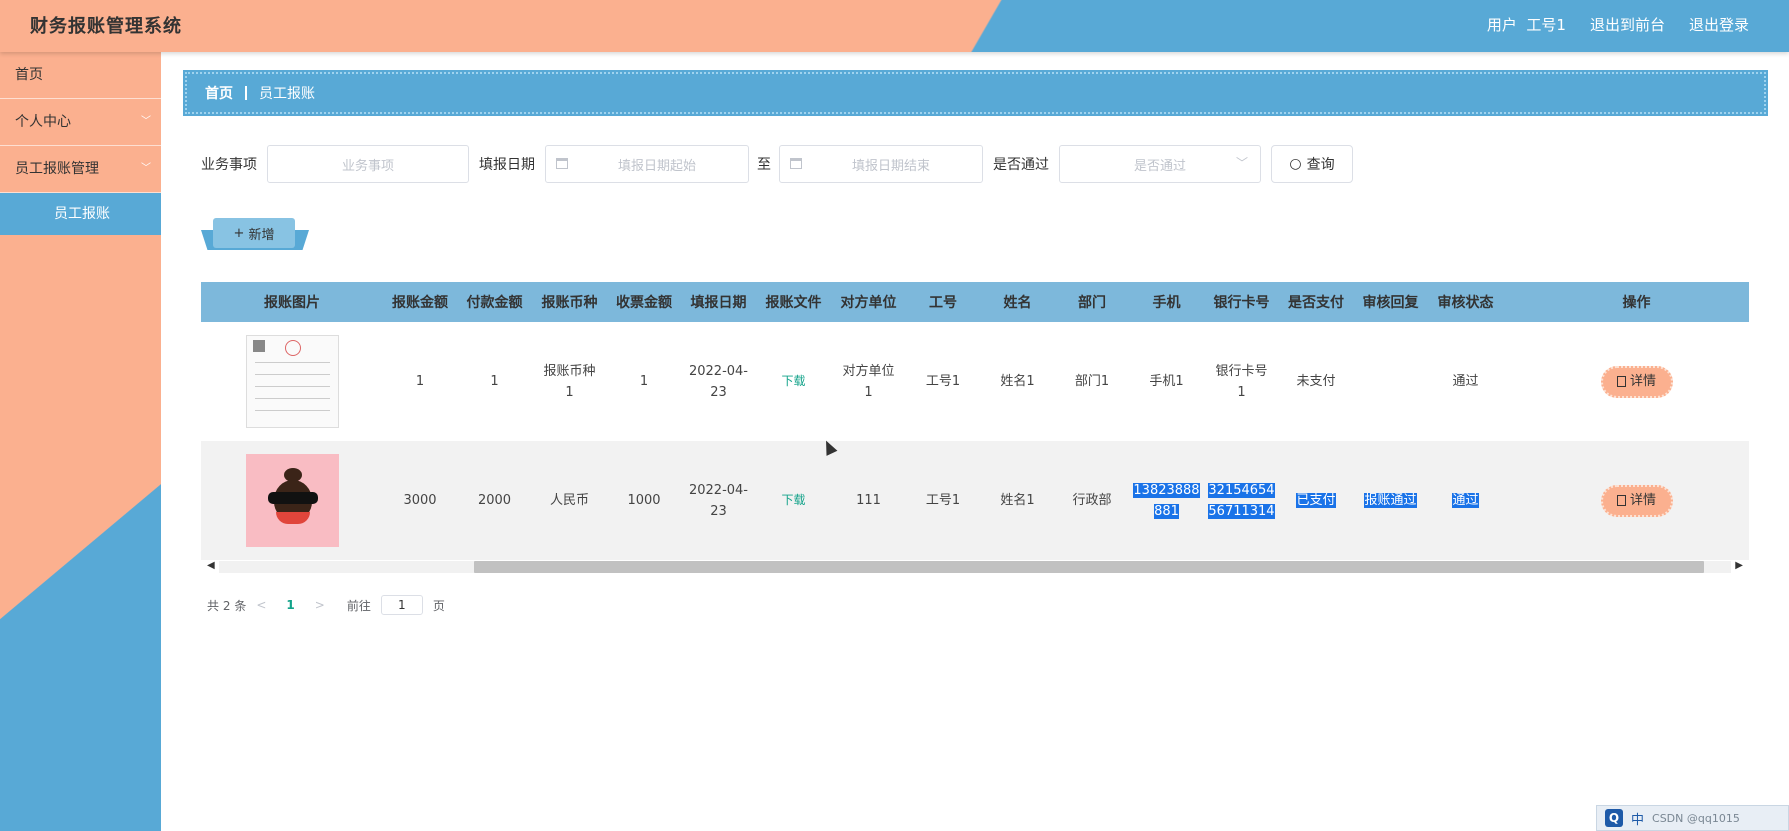 Image resolution: width=1789 pixels, height=831 pixels. Describe the element at coordinates (569, 381) in the screenshot. I see `currency-cell: 报账币种 1` at that location.